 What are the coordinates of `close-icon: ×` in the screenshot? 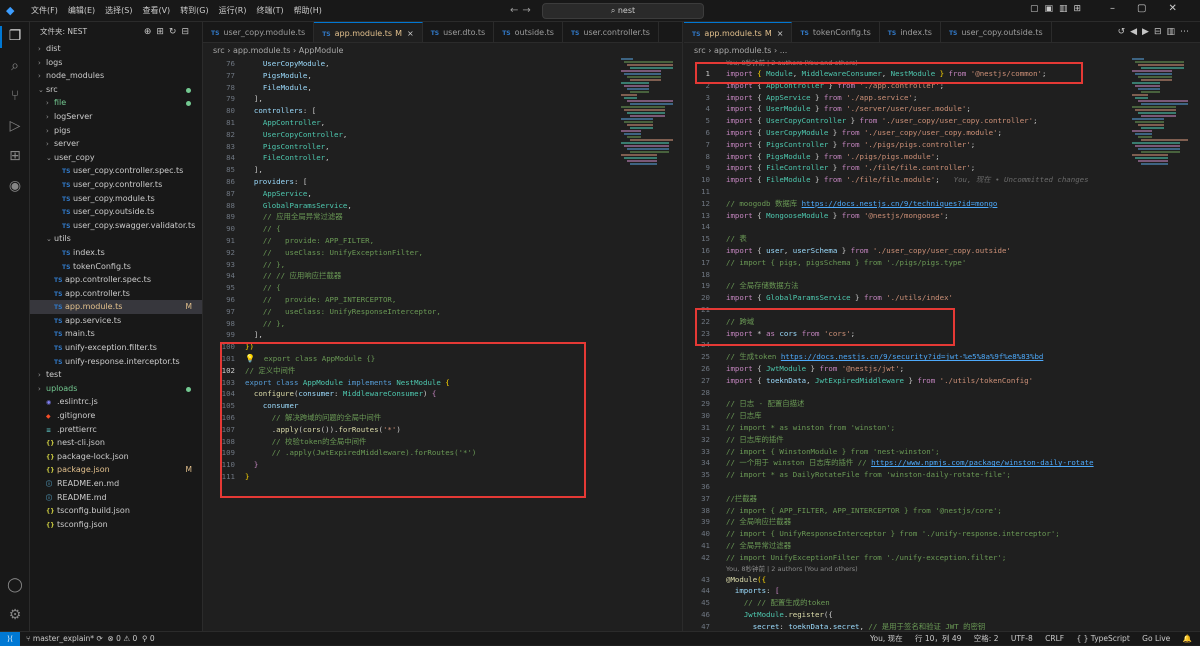 It's located at (780, 33).